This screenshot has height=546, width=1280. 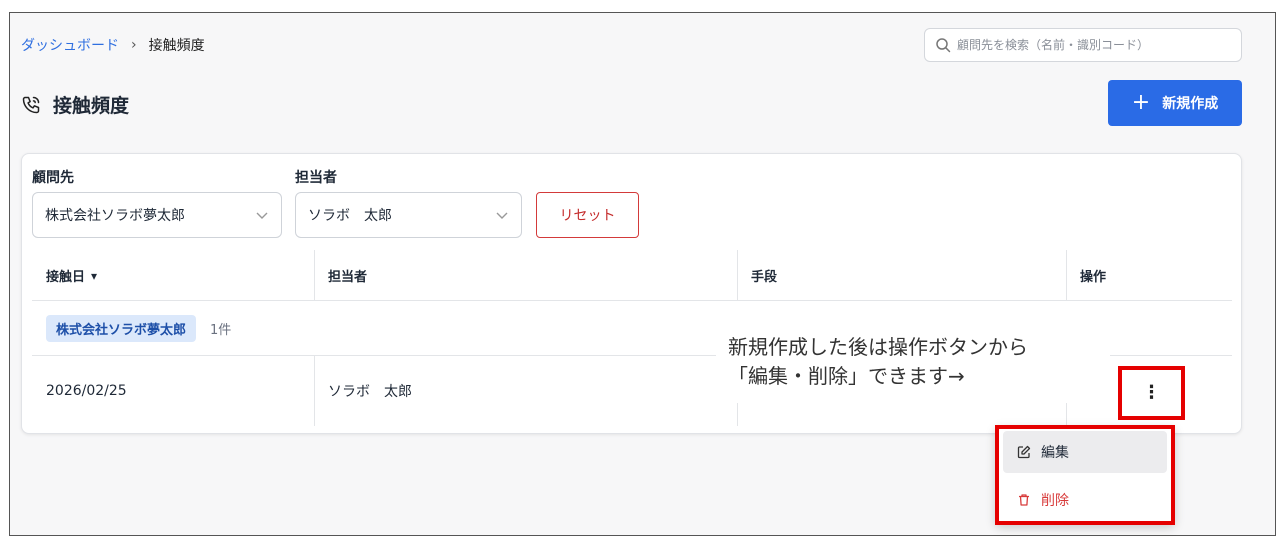 I want to click on annotation-line-1: 新規作成した後は操作ボタンから, so click(x=878, y=347).